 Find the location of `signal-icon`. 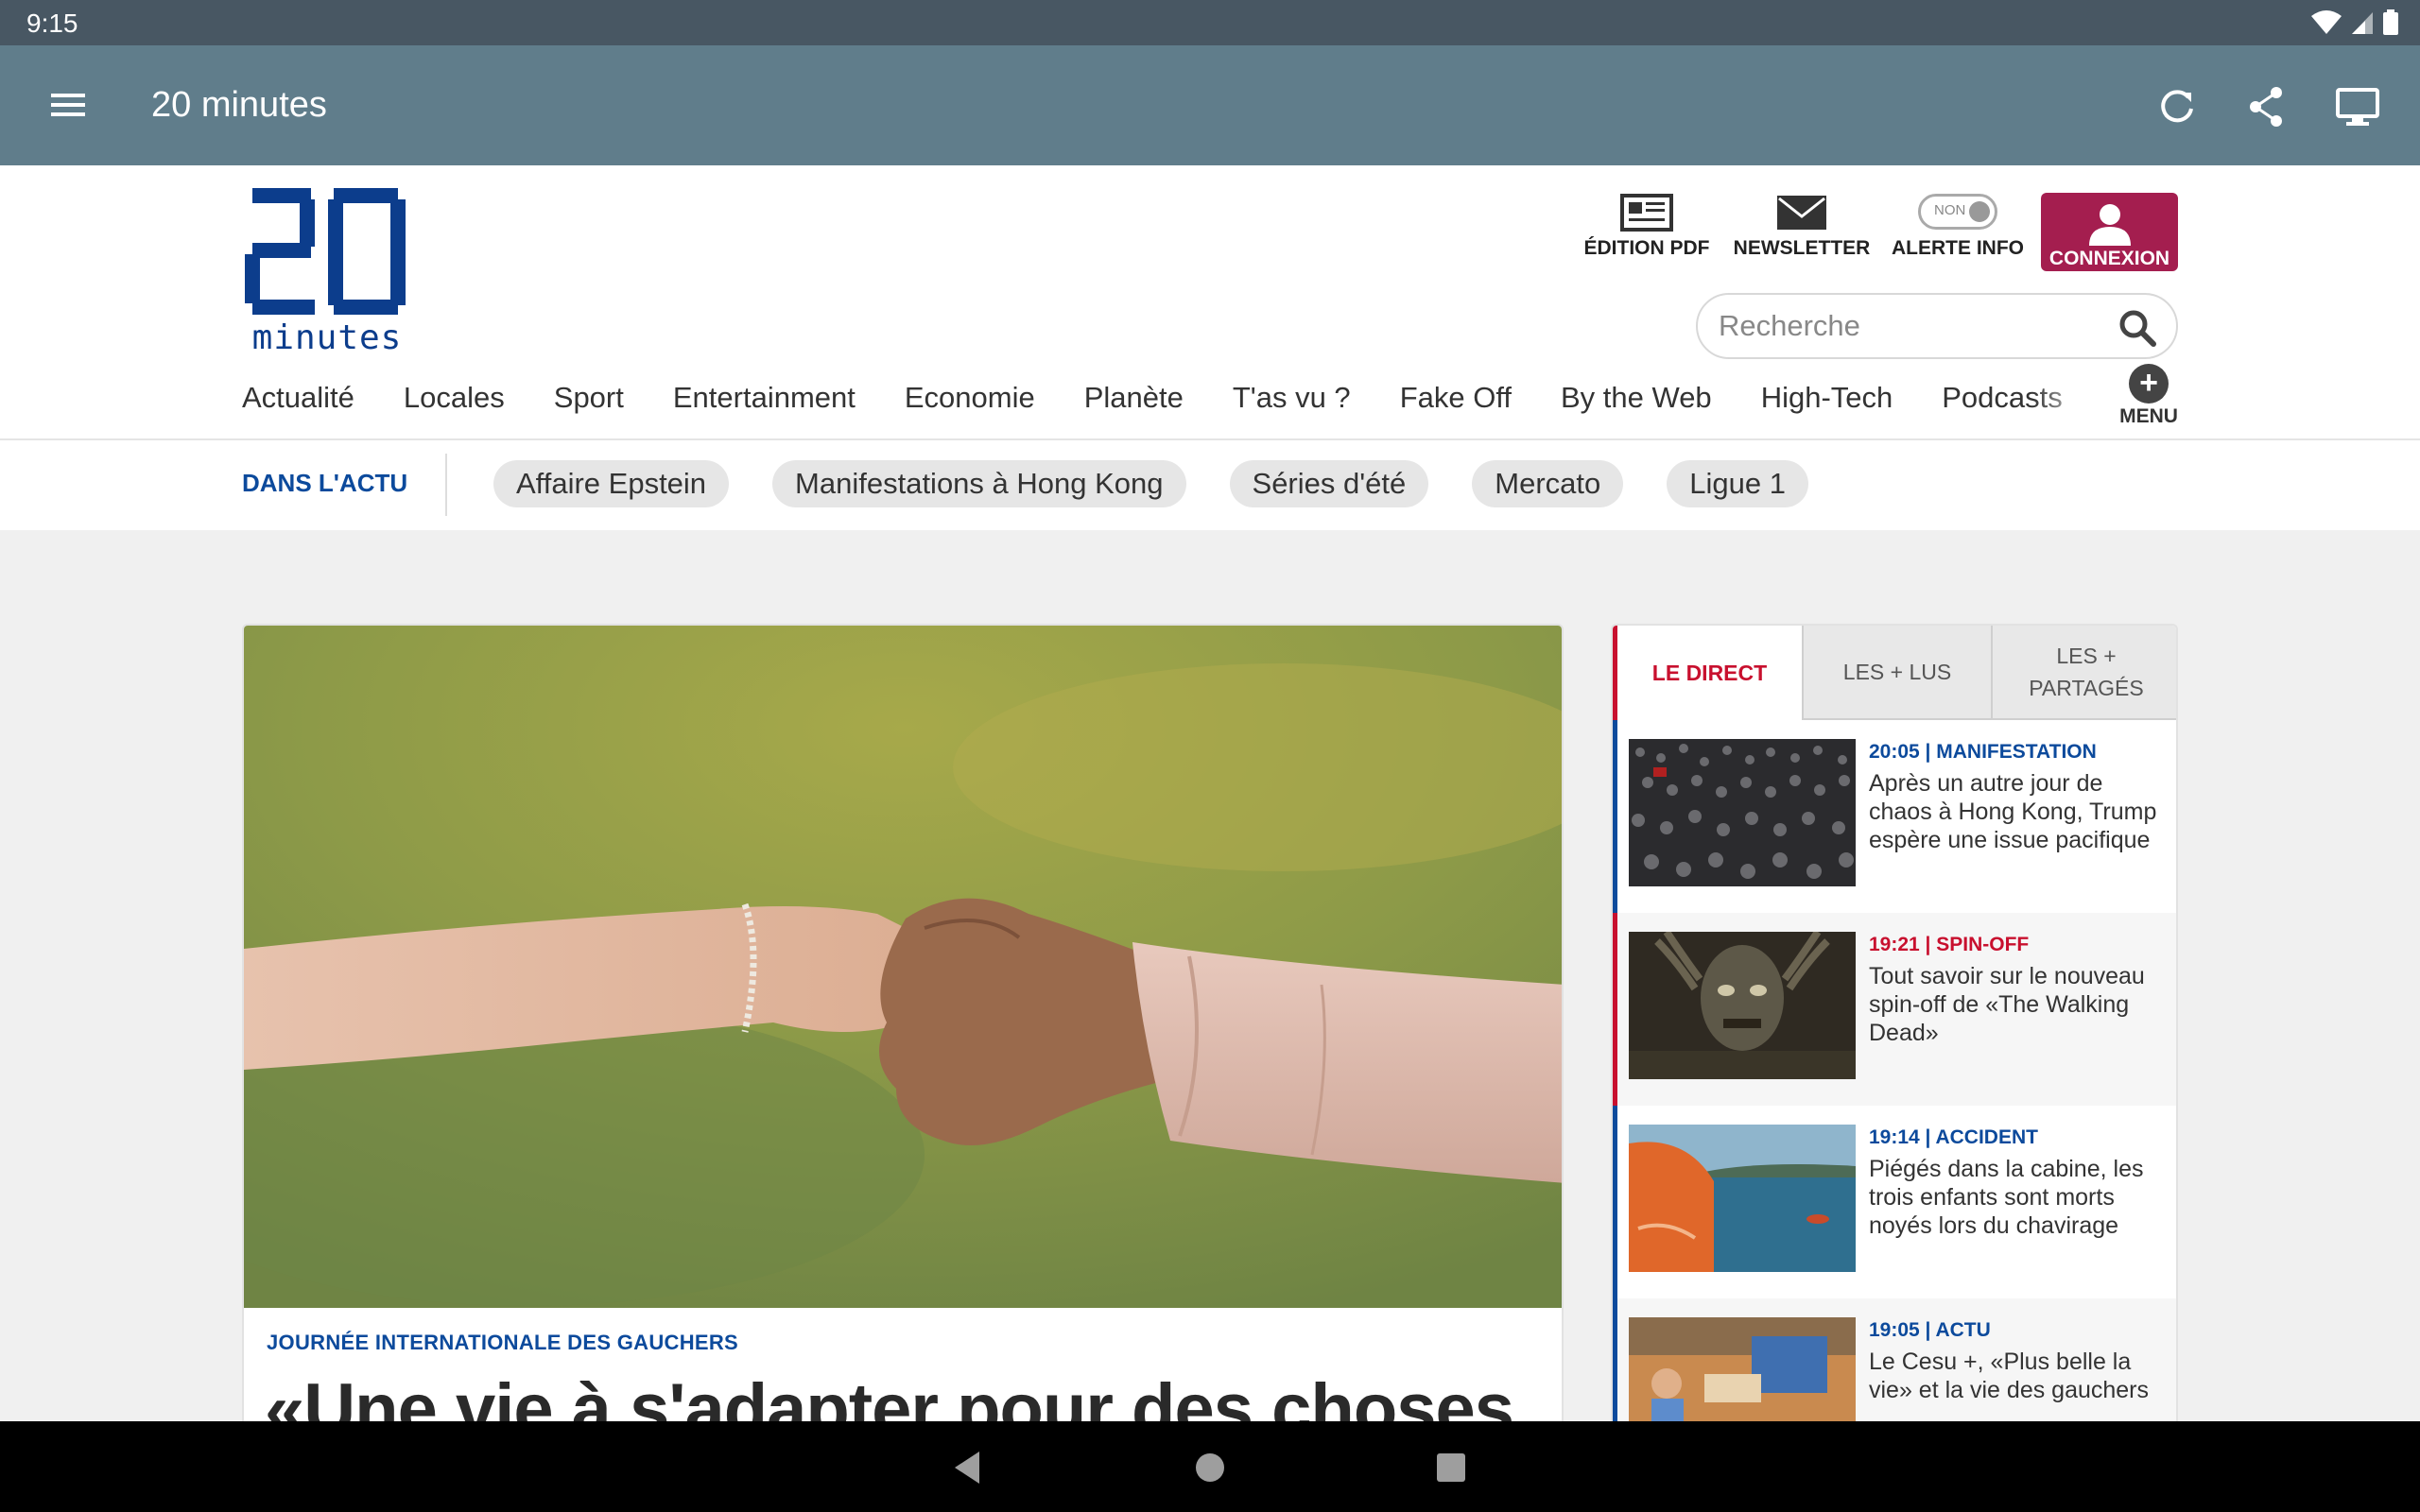

signal-icon is located at coordinates (2362, 23).